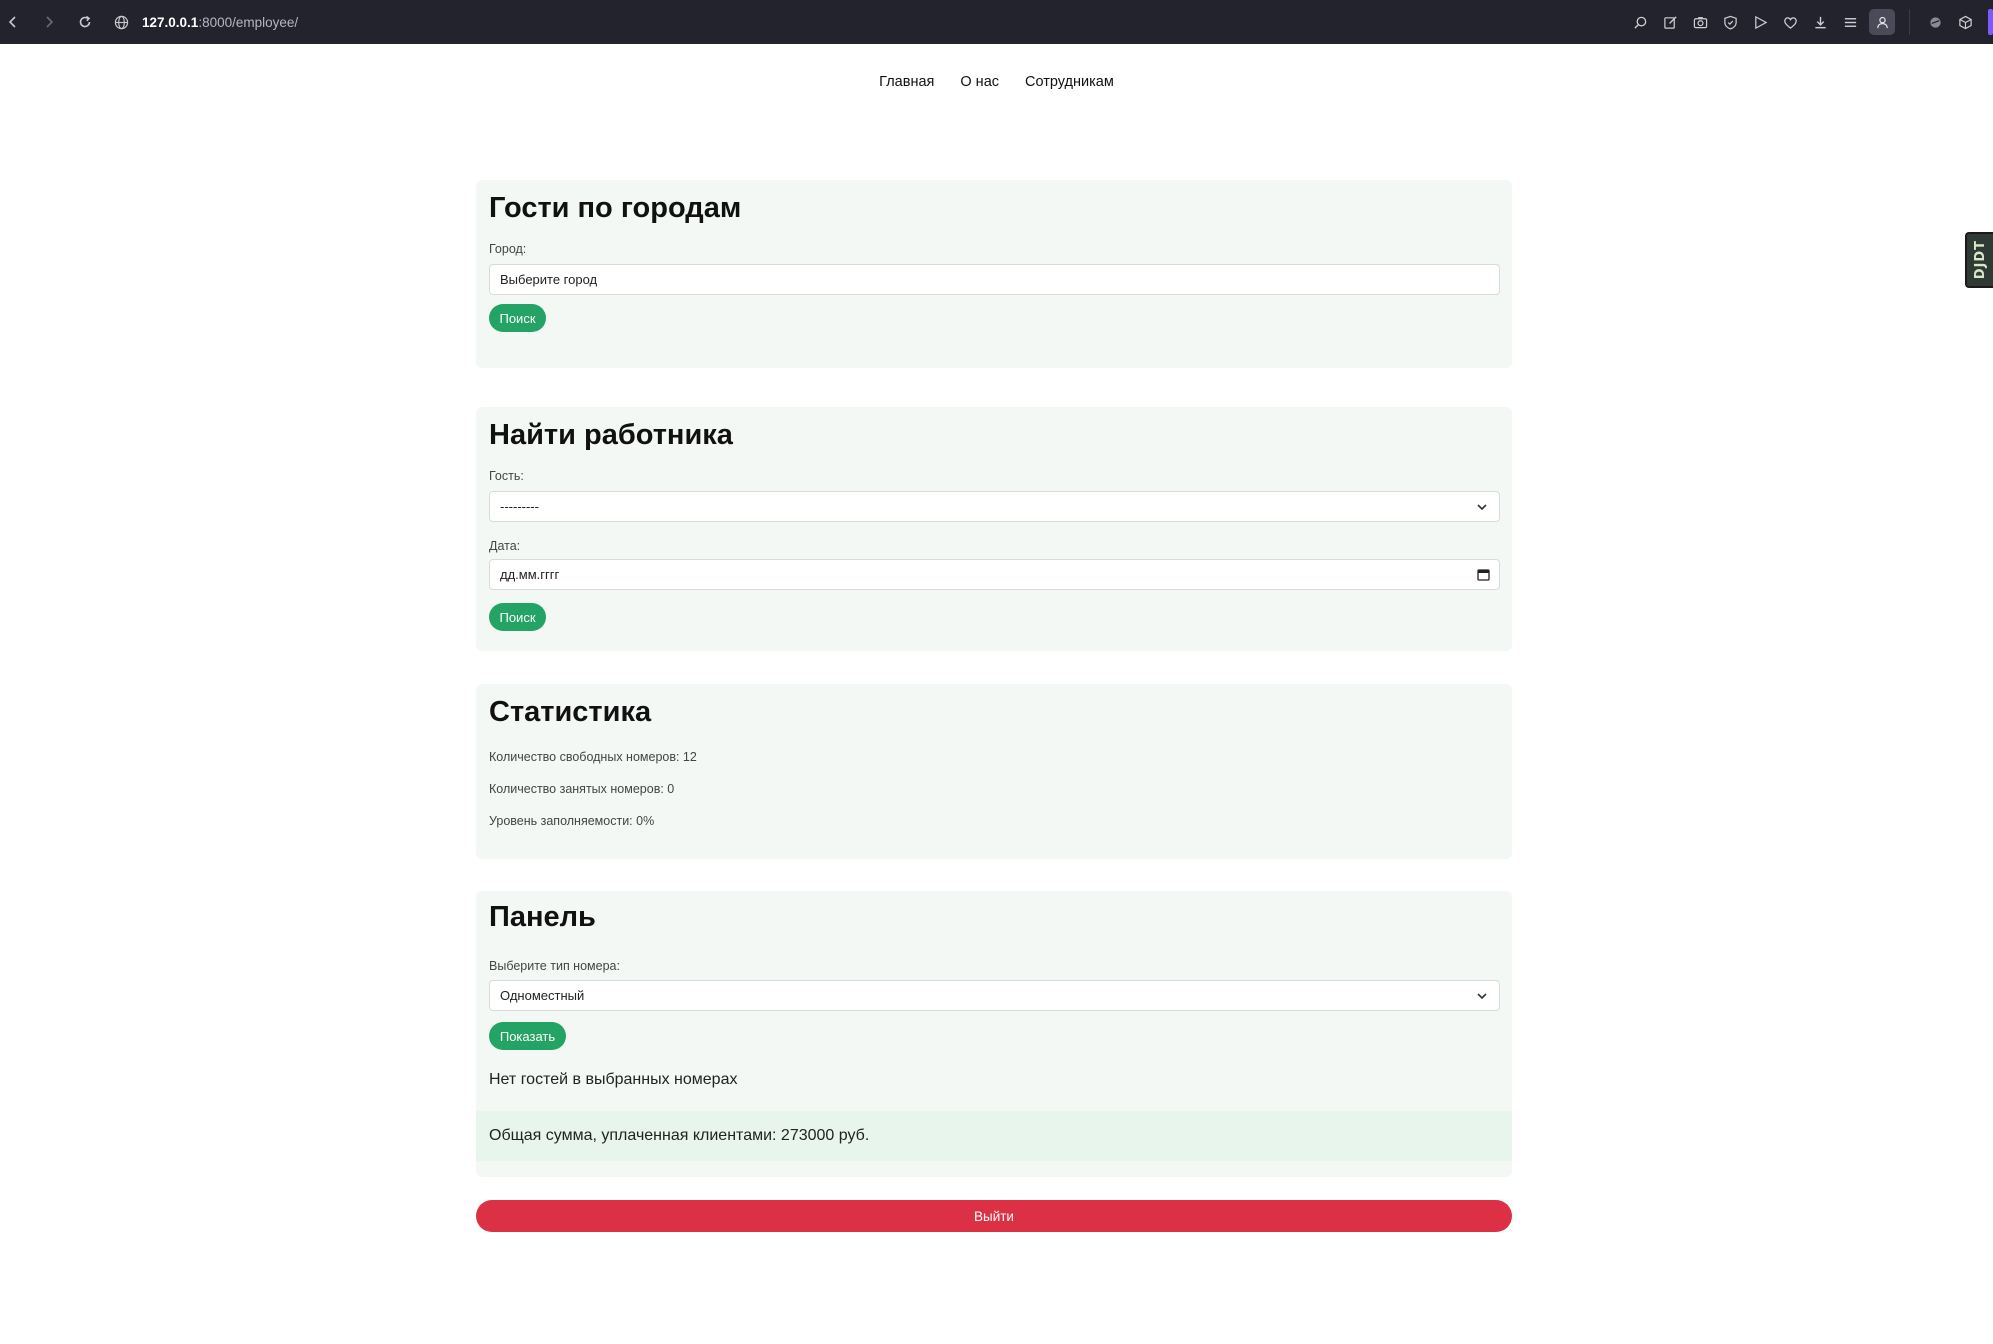 The width and height of the screenshot is (1993, 1344). What do you see at coordinates (994, 279) in the screenshot?
I see `city-input: Выберите город` at bounding box center [994, 279].